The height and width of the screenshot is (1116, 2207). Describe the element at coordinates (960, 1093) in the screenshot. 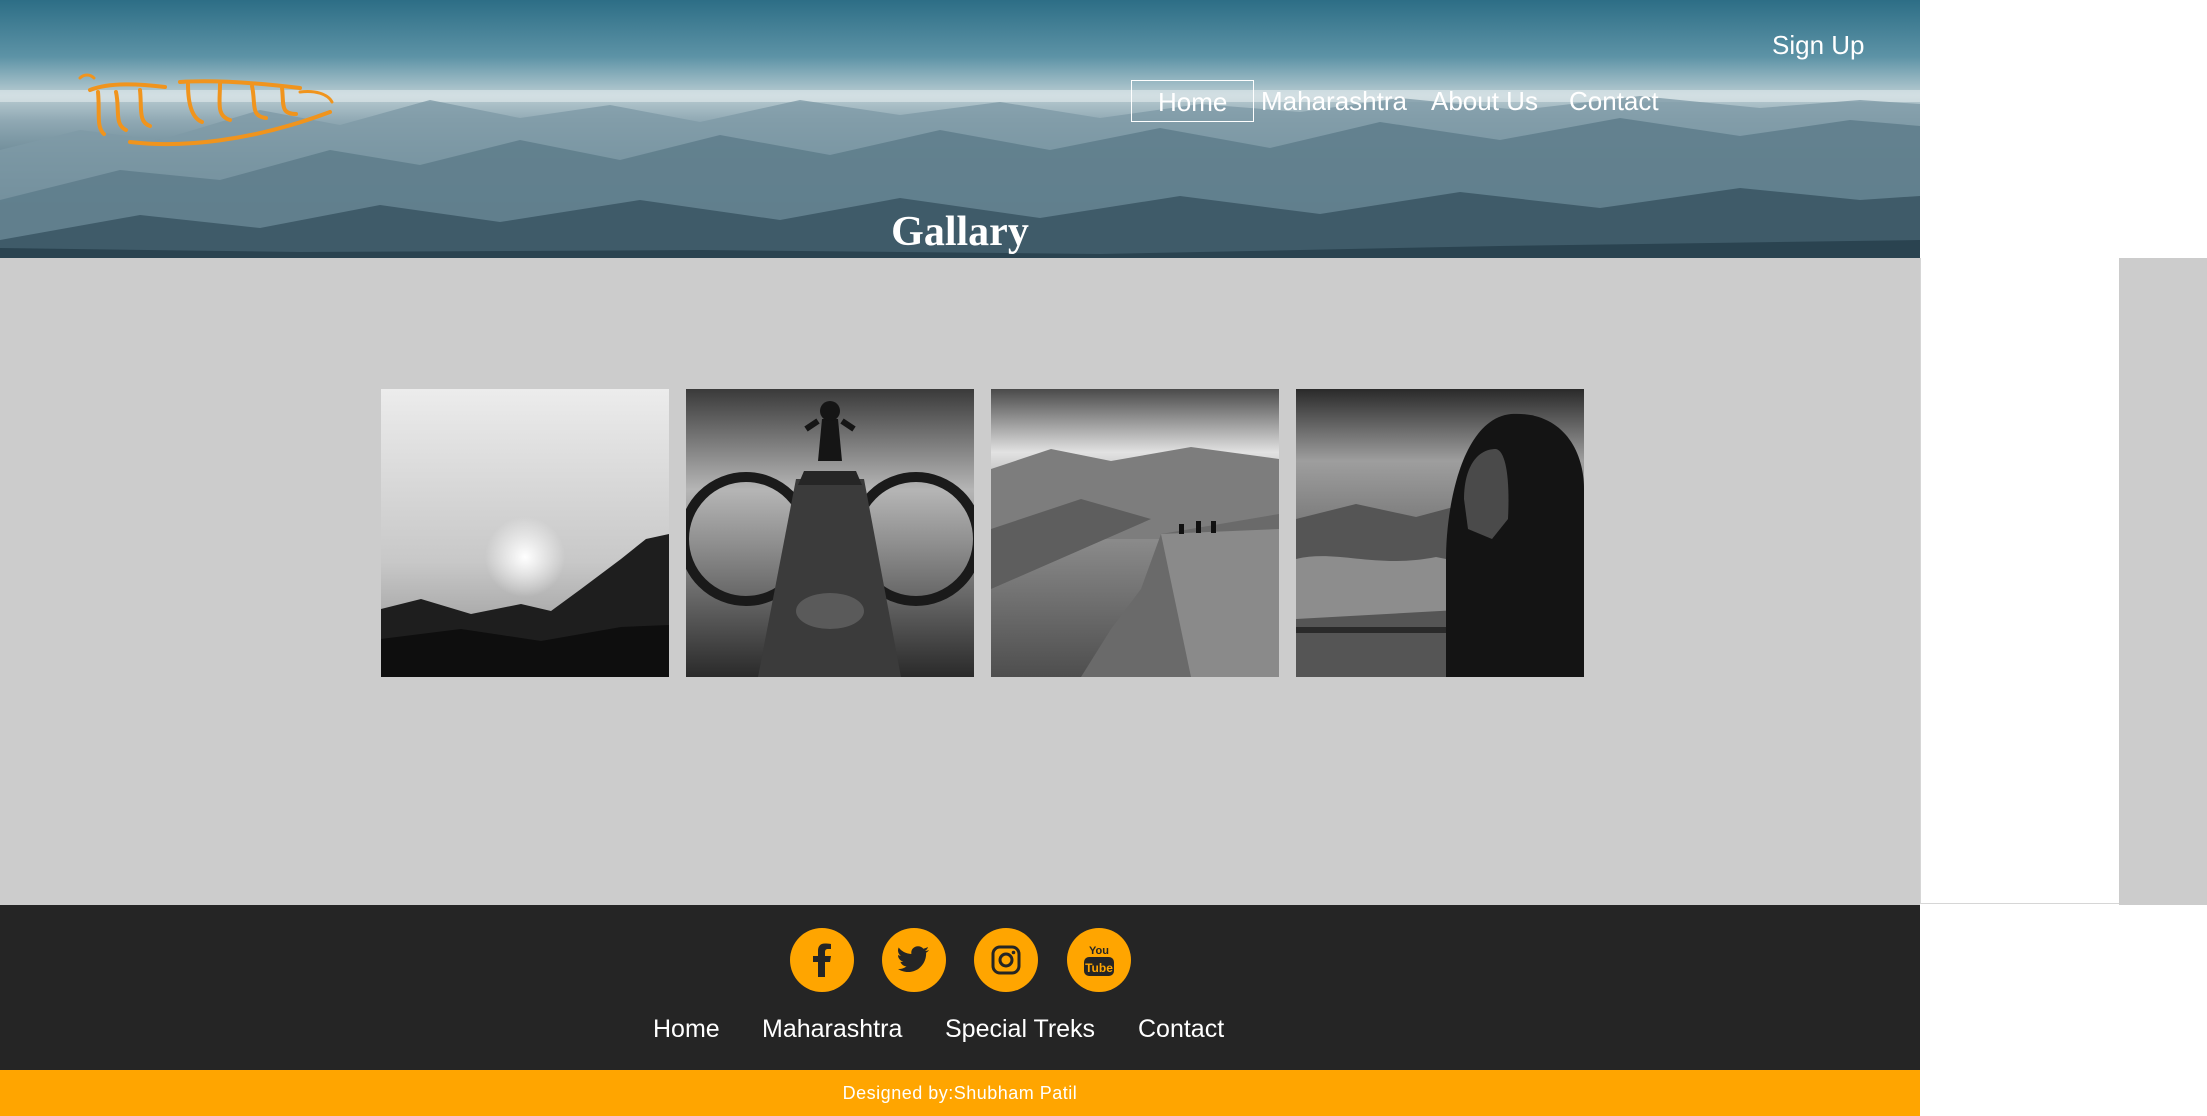

I see `designer-credit: Designed by:Shubham Patil` at that location.